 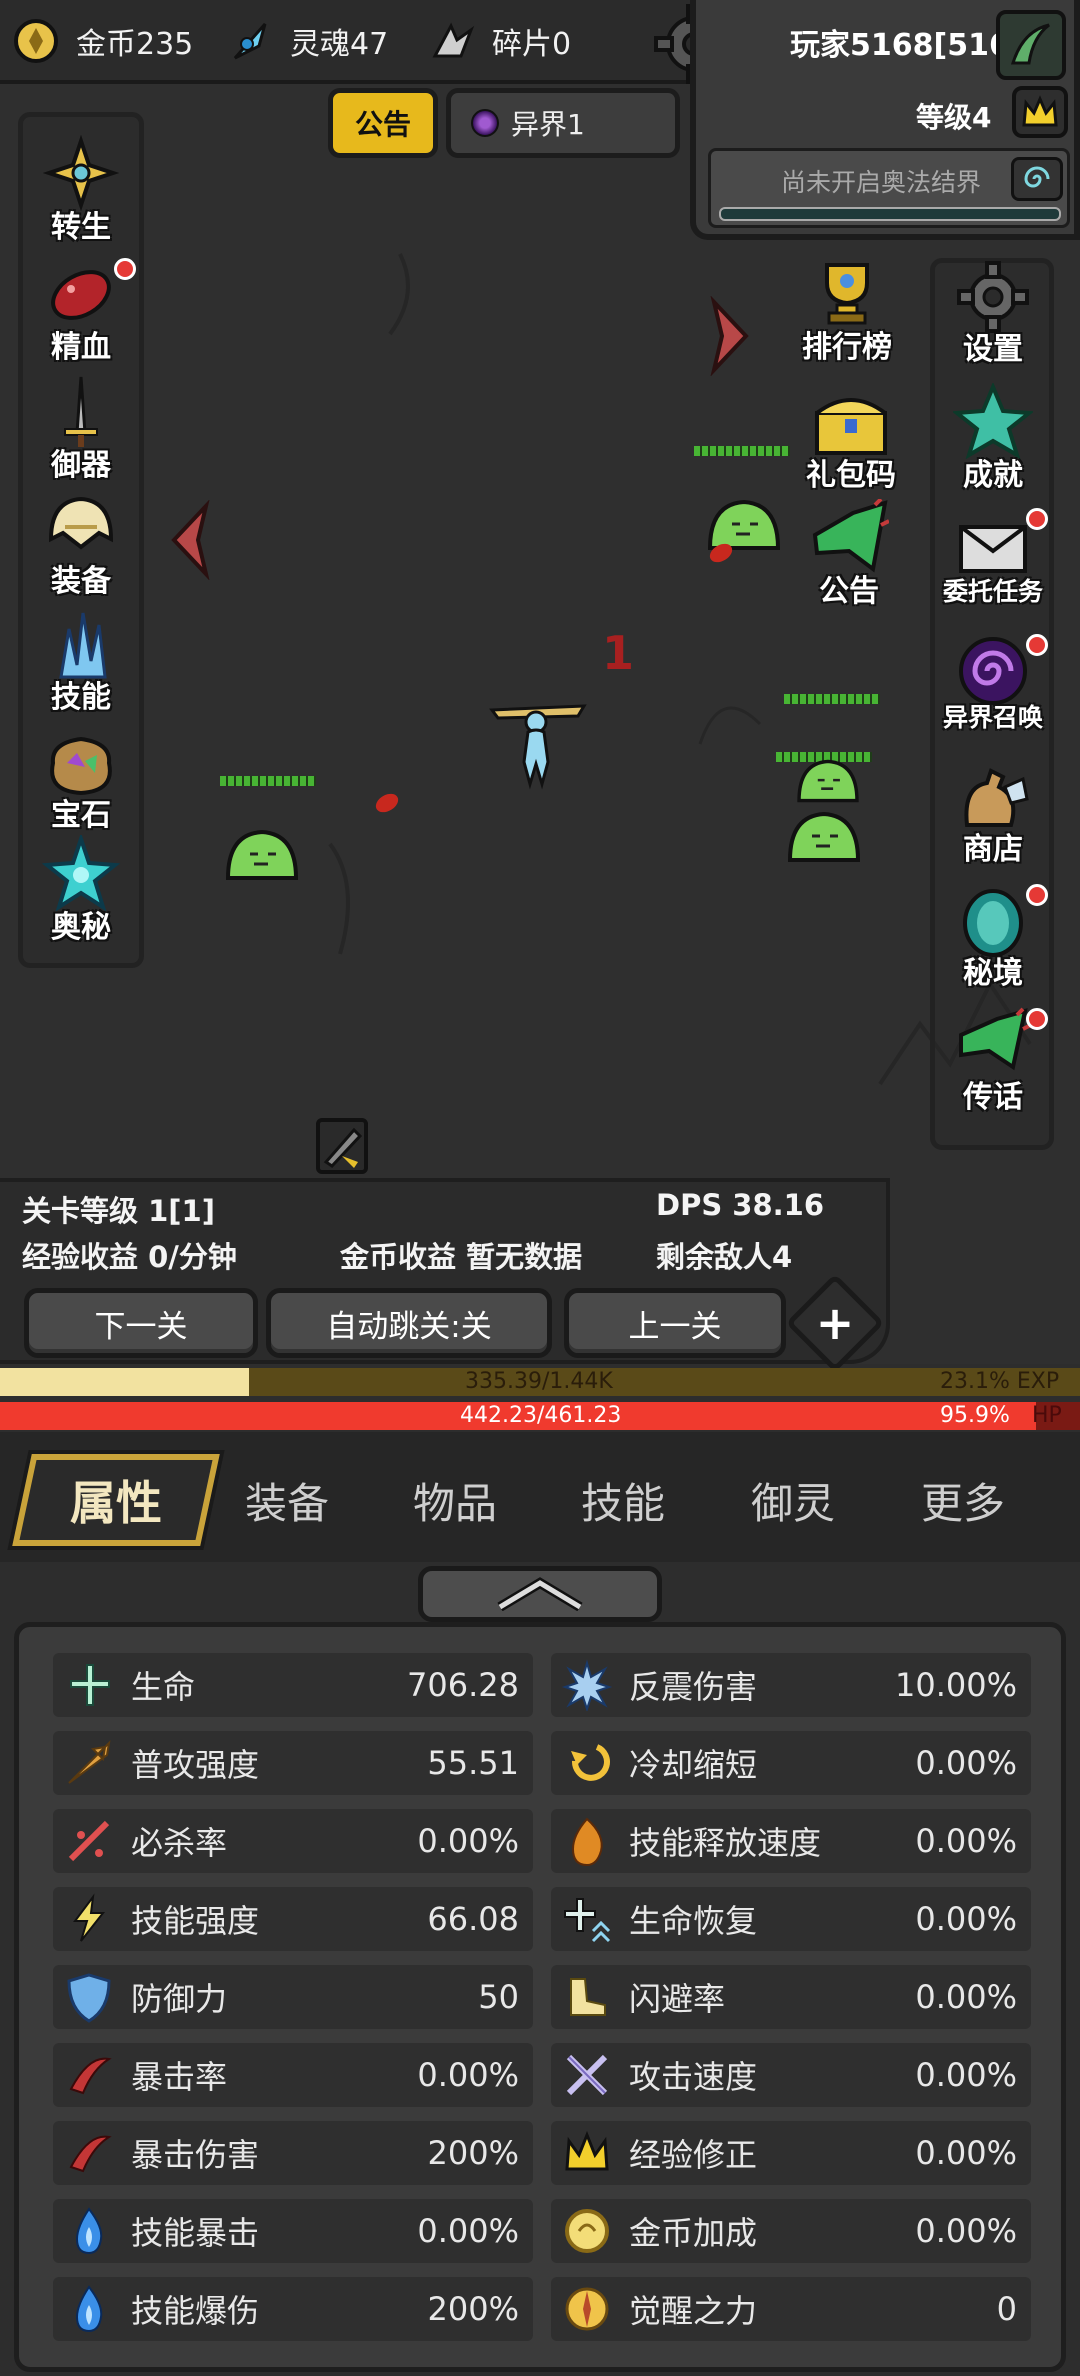 I want to click on arcane-star-icon, so click(x=81, y=873).